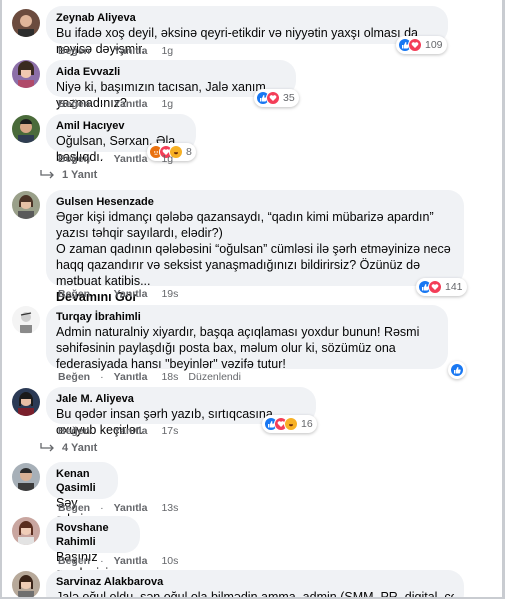 The image size is (505, 599). I want to click on commenter-name: Gulsen Hesenzade, so click(255, 202).